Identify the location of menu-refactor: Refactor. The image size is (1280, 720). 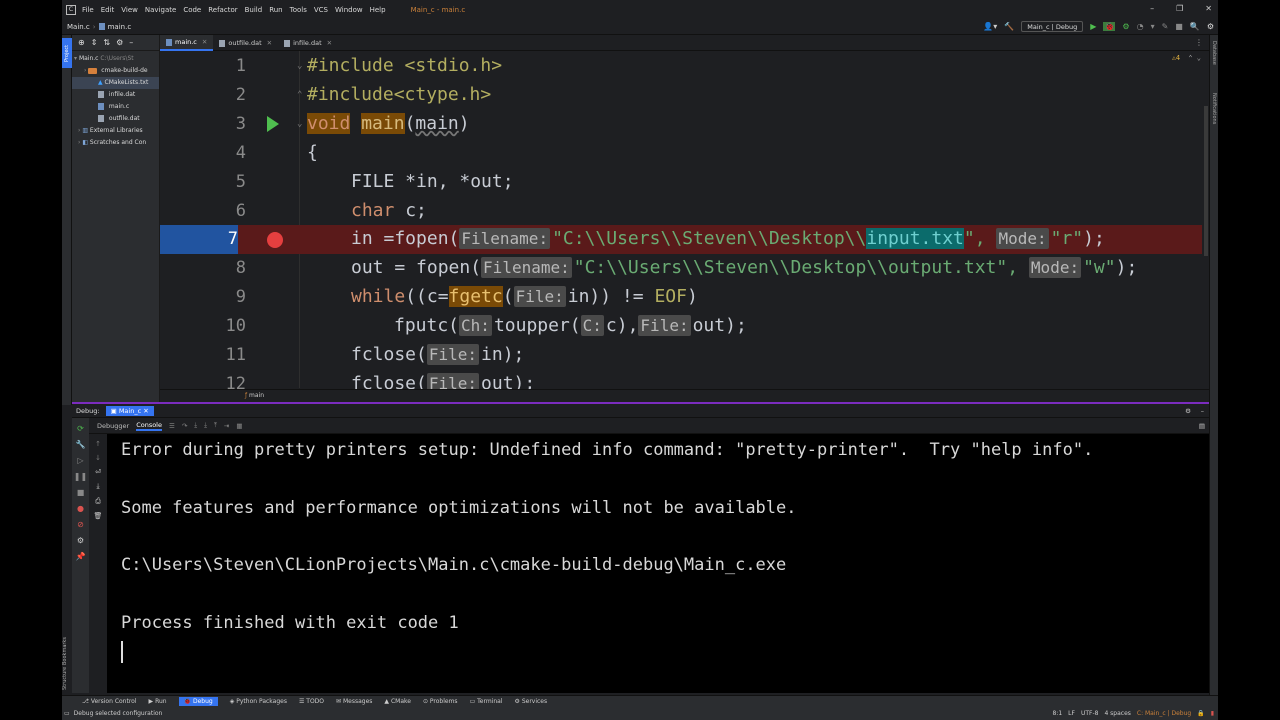
(222, 10).